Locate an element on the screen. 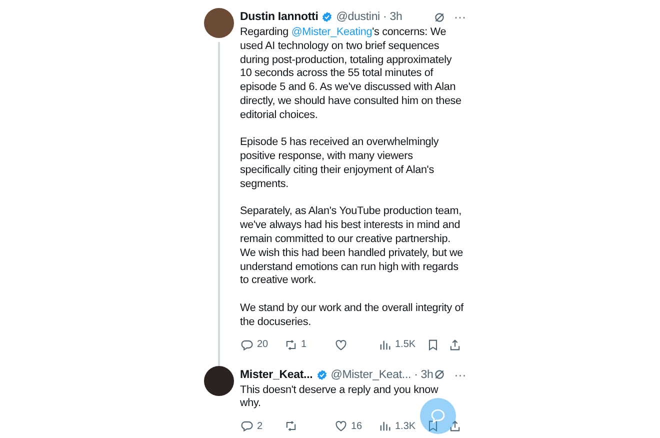 The width and height of the screenshot is (660, 438). views-button: 1.5K is located at coordinates (402, 345).